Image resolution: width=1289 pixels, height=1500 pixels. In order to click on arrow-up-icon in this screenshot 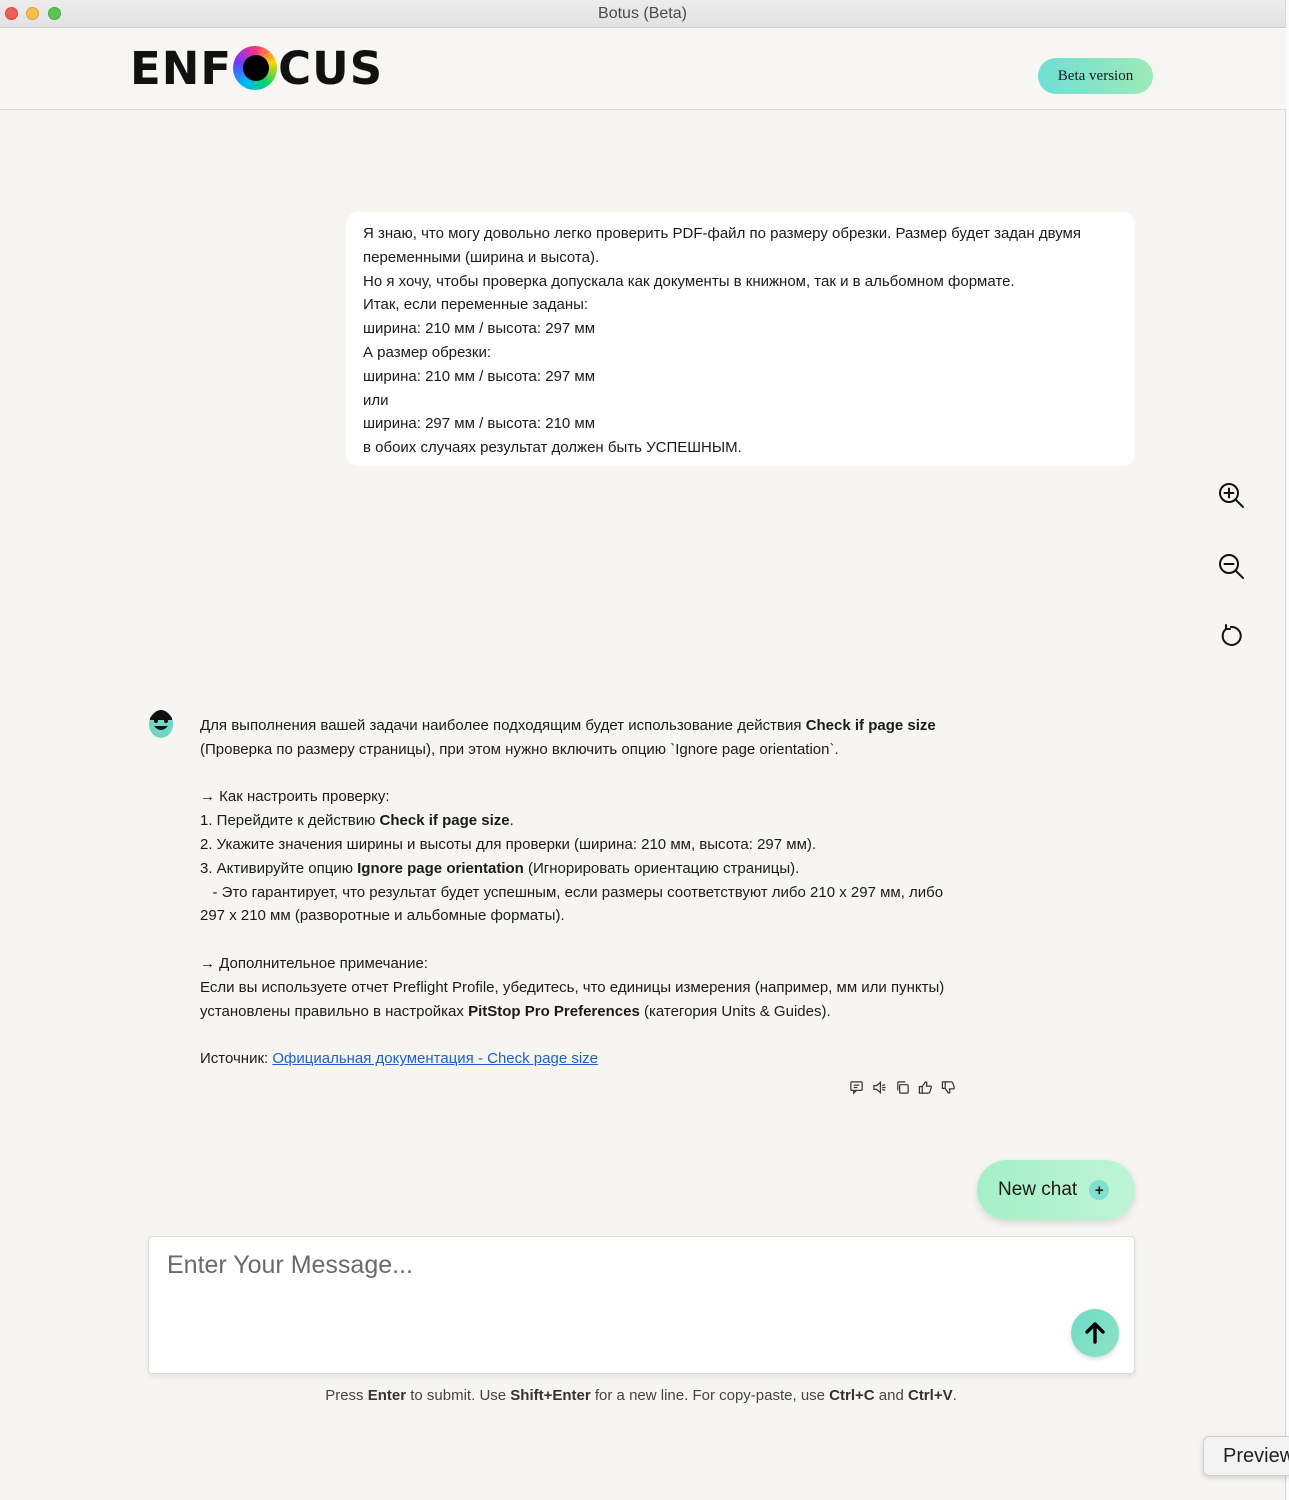, I will do `click(1095, 1333)`.